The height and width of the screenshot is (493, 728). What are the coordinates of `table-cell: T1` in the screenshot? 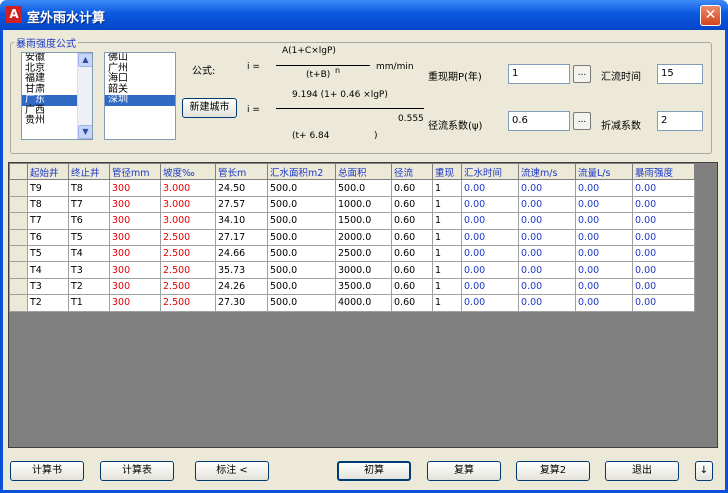 It's located at (89, 303).